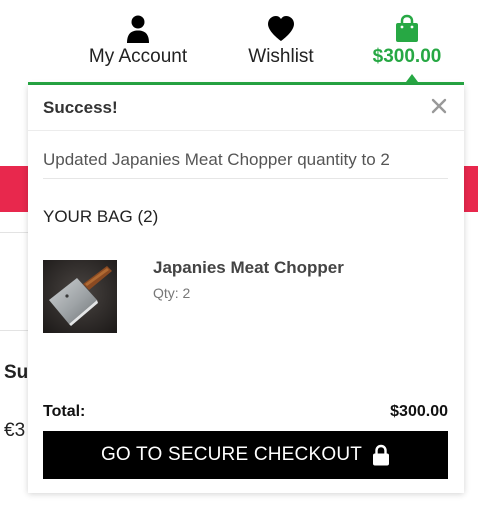  I want to click on bag-heading: YOUR BAG (2), so click(101, 216).